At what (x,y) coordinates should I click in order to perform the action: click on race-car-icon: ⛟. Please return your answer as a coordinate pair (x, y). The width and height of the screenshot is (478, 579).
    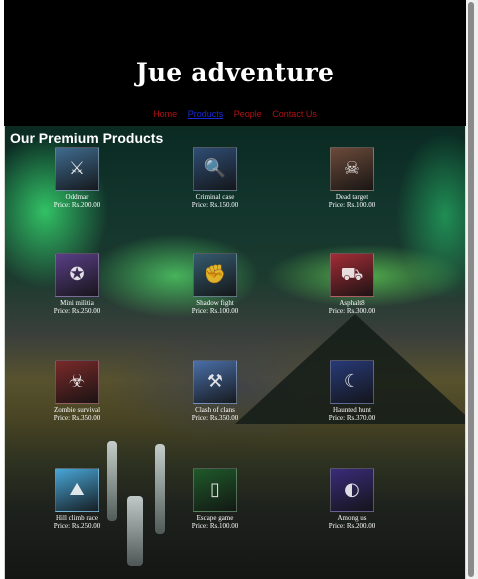
    Looking at the image, I should click on (352, 274).